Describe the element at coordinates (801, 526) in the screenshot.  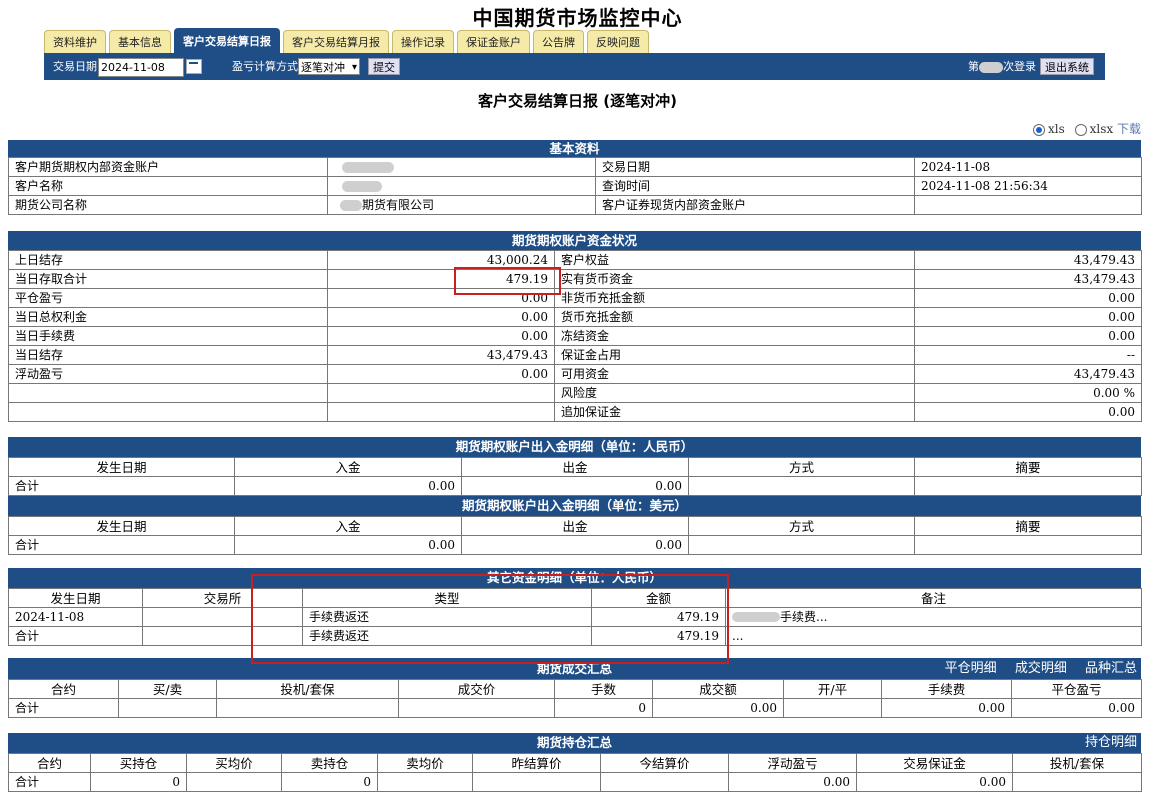
I see `col-header: 方式` at that location.